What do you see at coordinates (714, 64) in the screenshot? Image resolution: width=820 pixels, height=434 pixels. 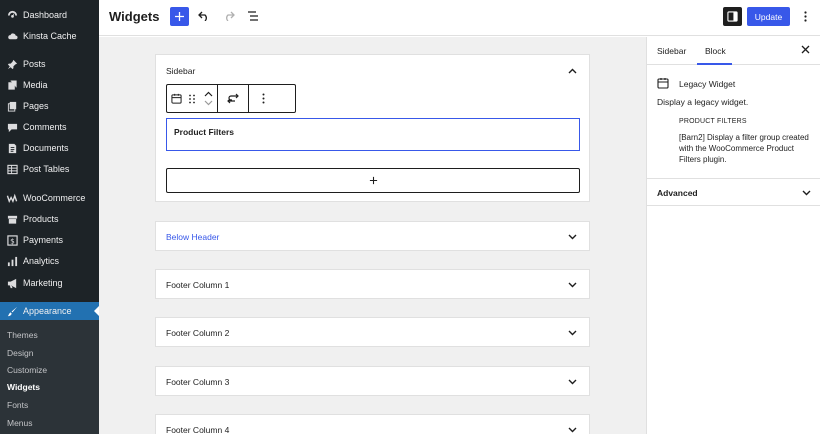 I see `active-tab-indicator` at bounding box center [714, 64].